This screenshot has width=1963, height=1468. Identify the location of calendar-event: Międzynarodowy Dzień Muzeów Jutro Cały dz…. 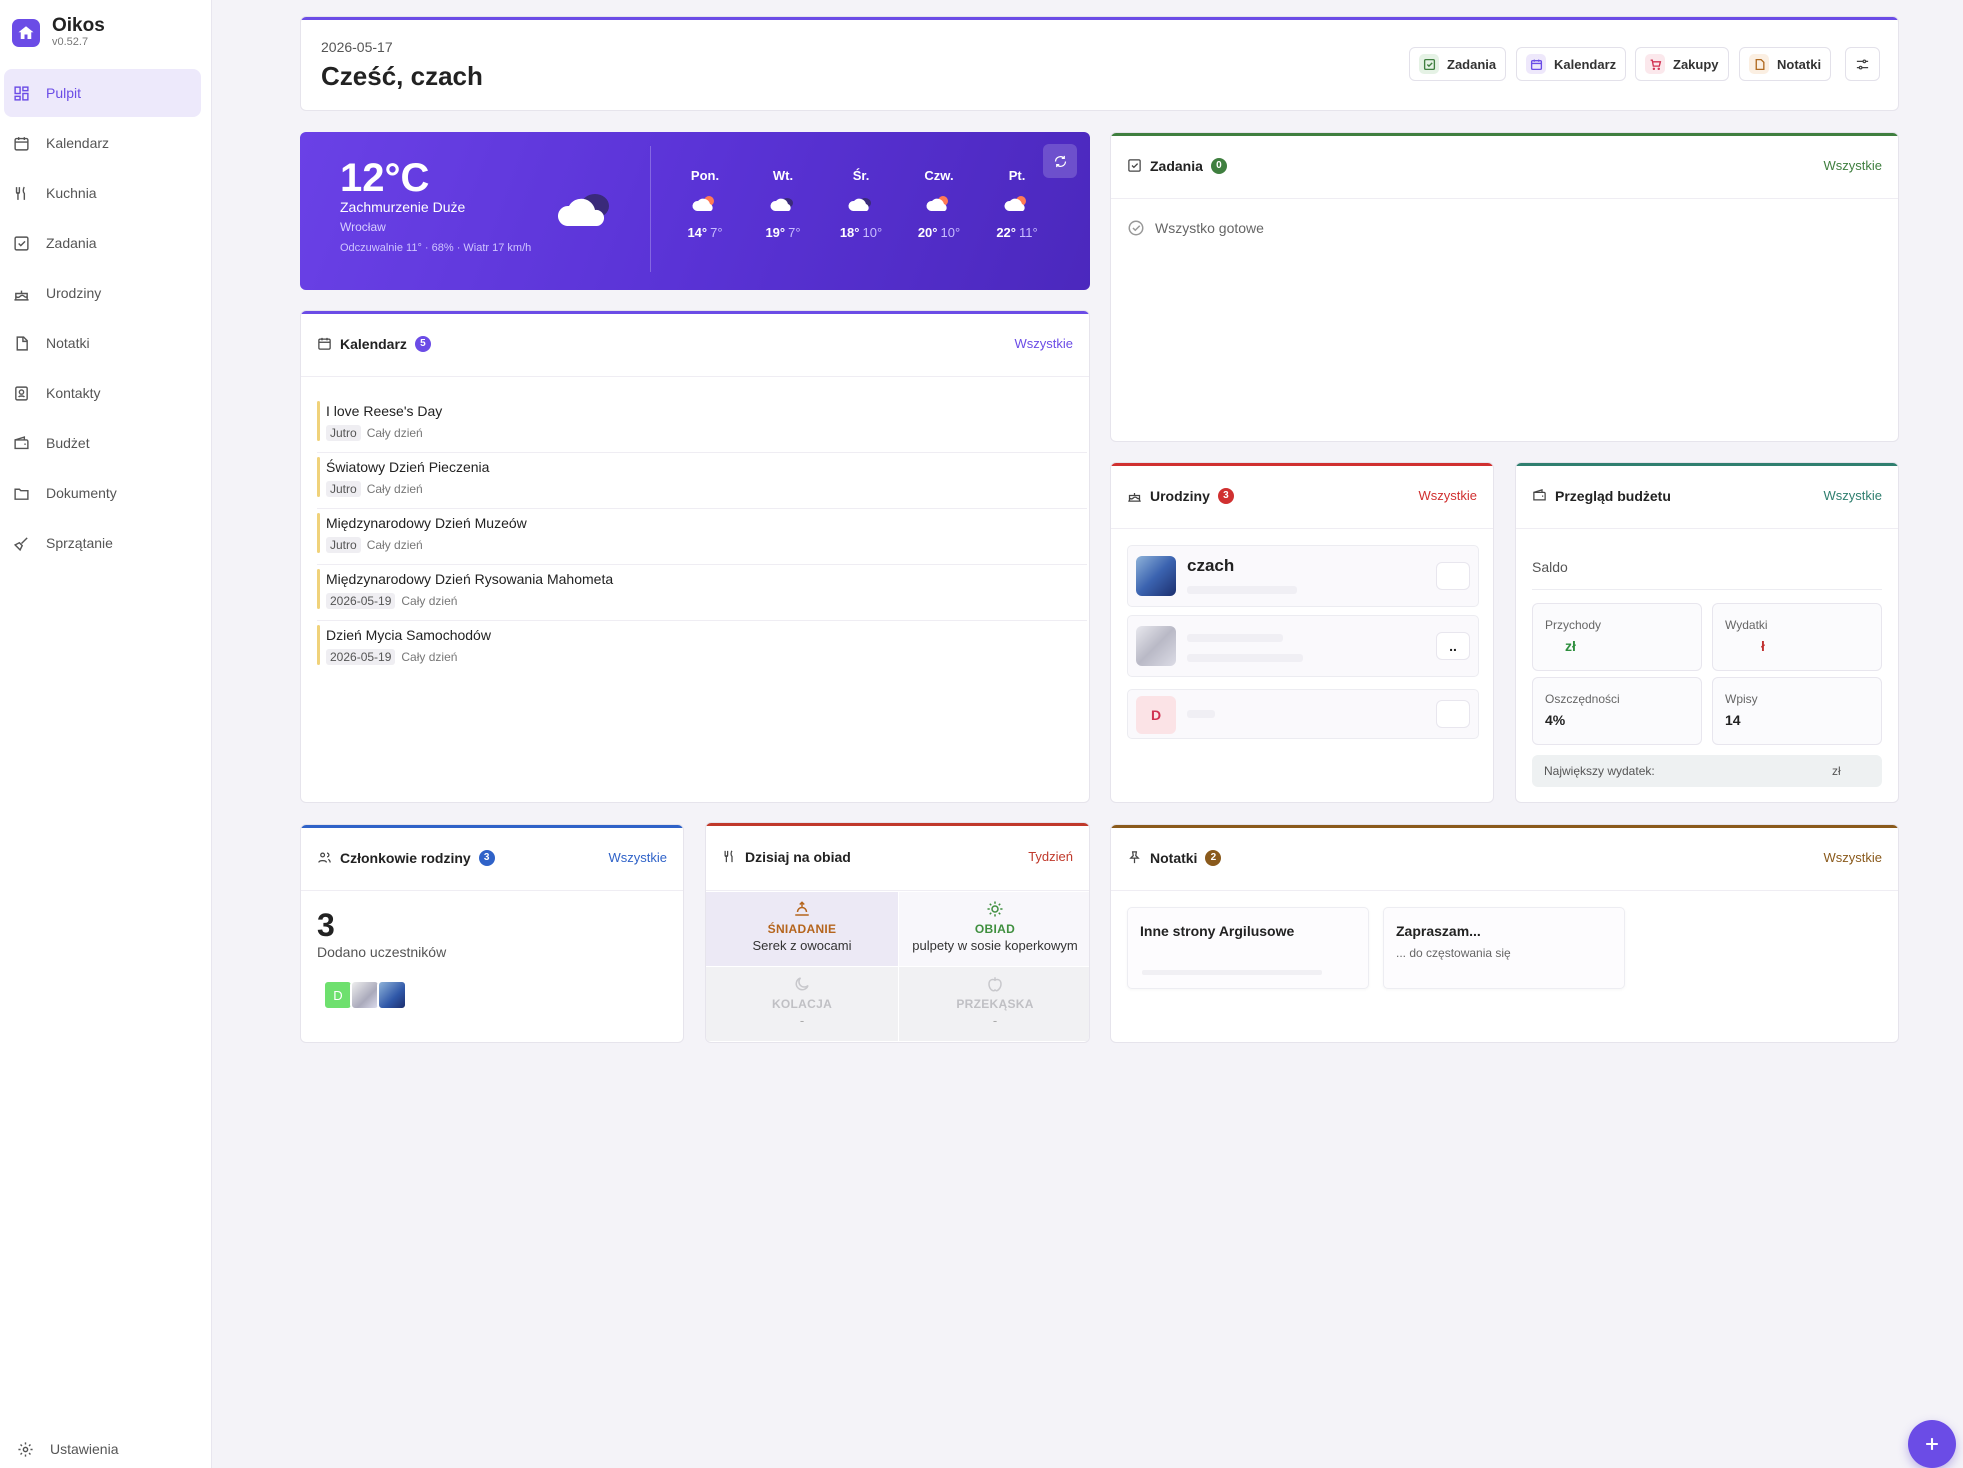
(702, 537).